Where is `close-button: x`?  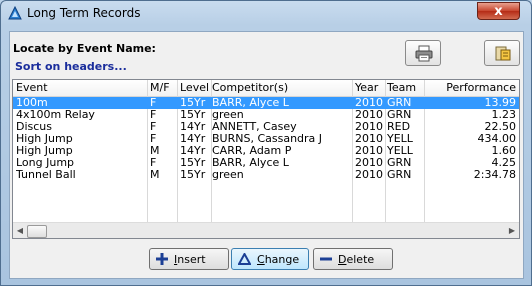 close-button: x is located at coordinates (498, 11).